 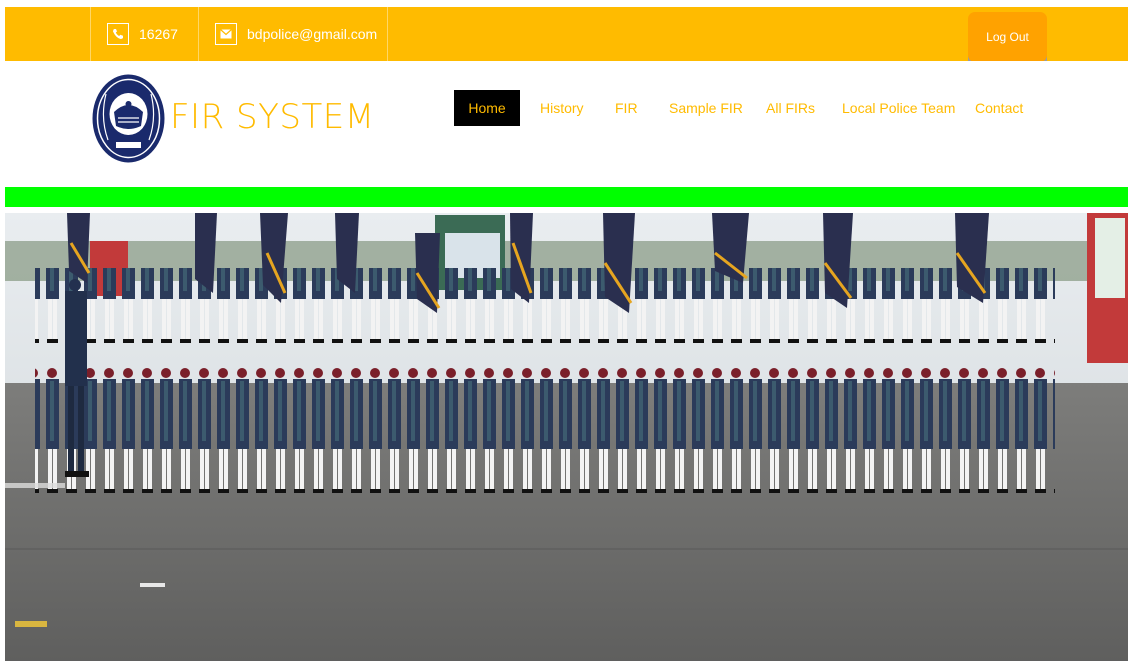 What do you see at coordinates (1007, 37) in the screenshot?
I see `logout-button: Log Out` at bounding box center [1007, 37].